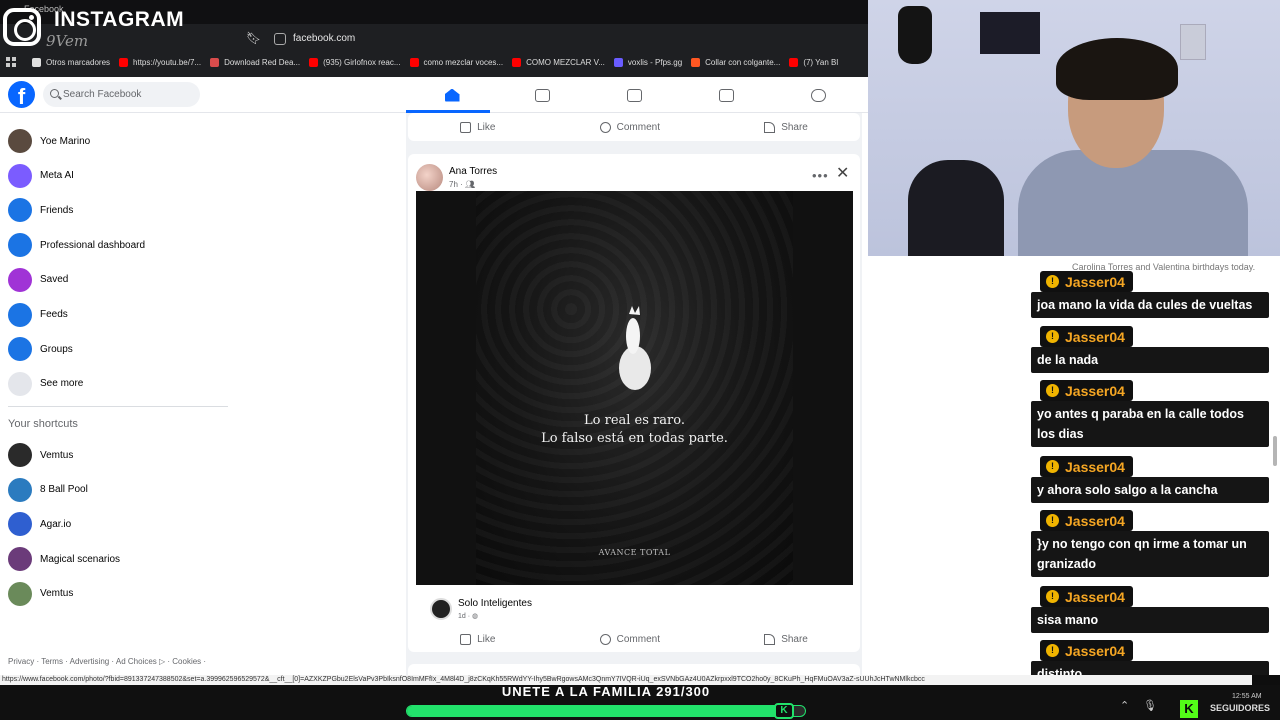 This screenshot has height=720, width=1280. I want to click on post-author: Ana Torres, so click(473, 171).